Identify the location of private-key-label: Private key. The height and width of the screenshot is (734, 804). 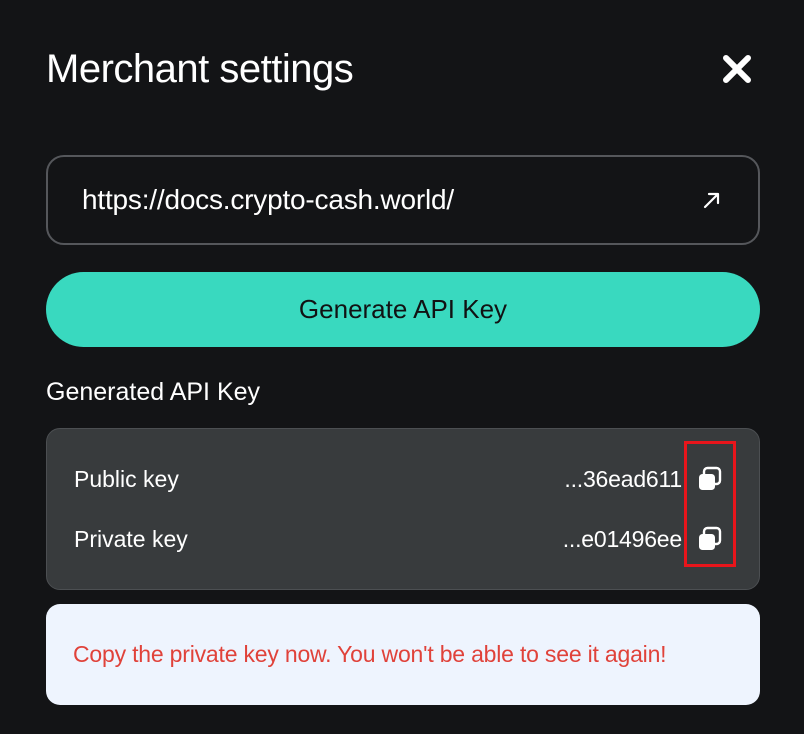
(131, 538).